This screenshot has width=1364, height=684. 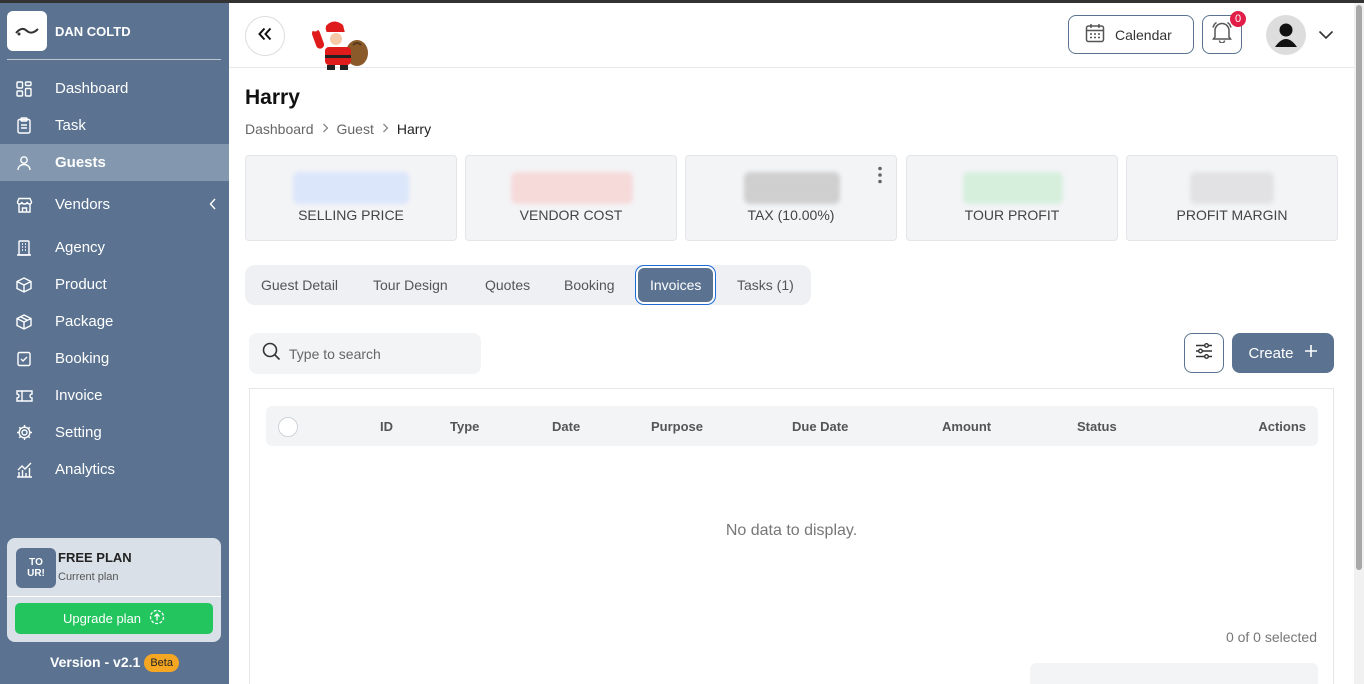 What do you see at coordinates (271, 354) in the screenshot?
I see `search-icon` at bounding box center [271, 354].